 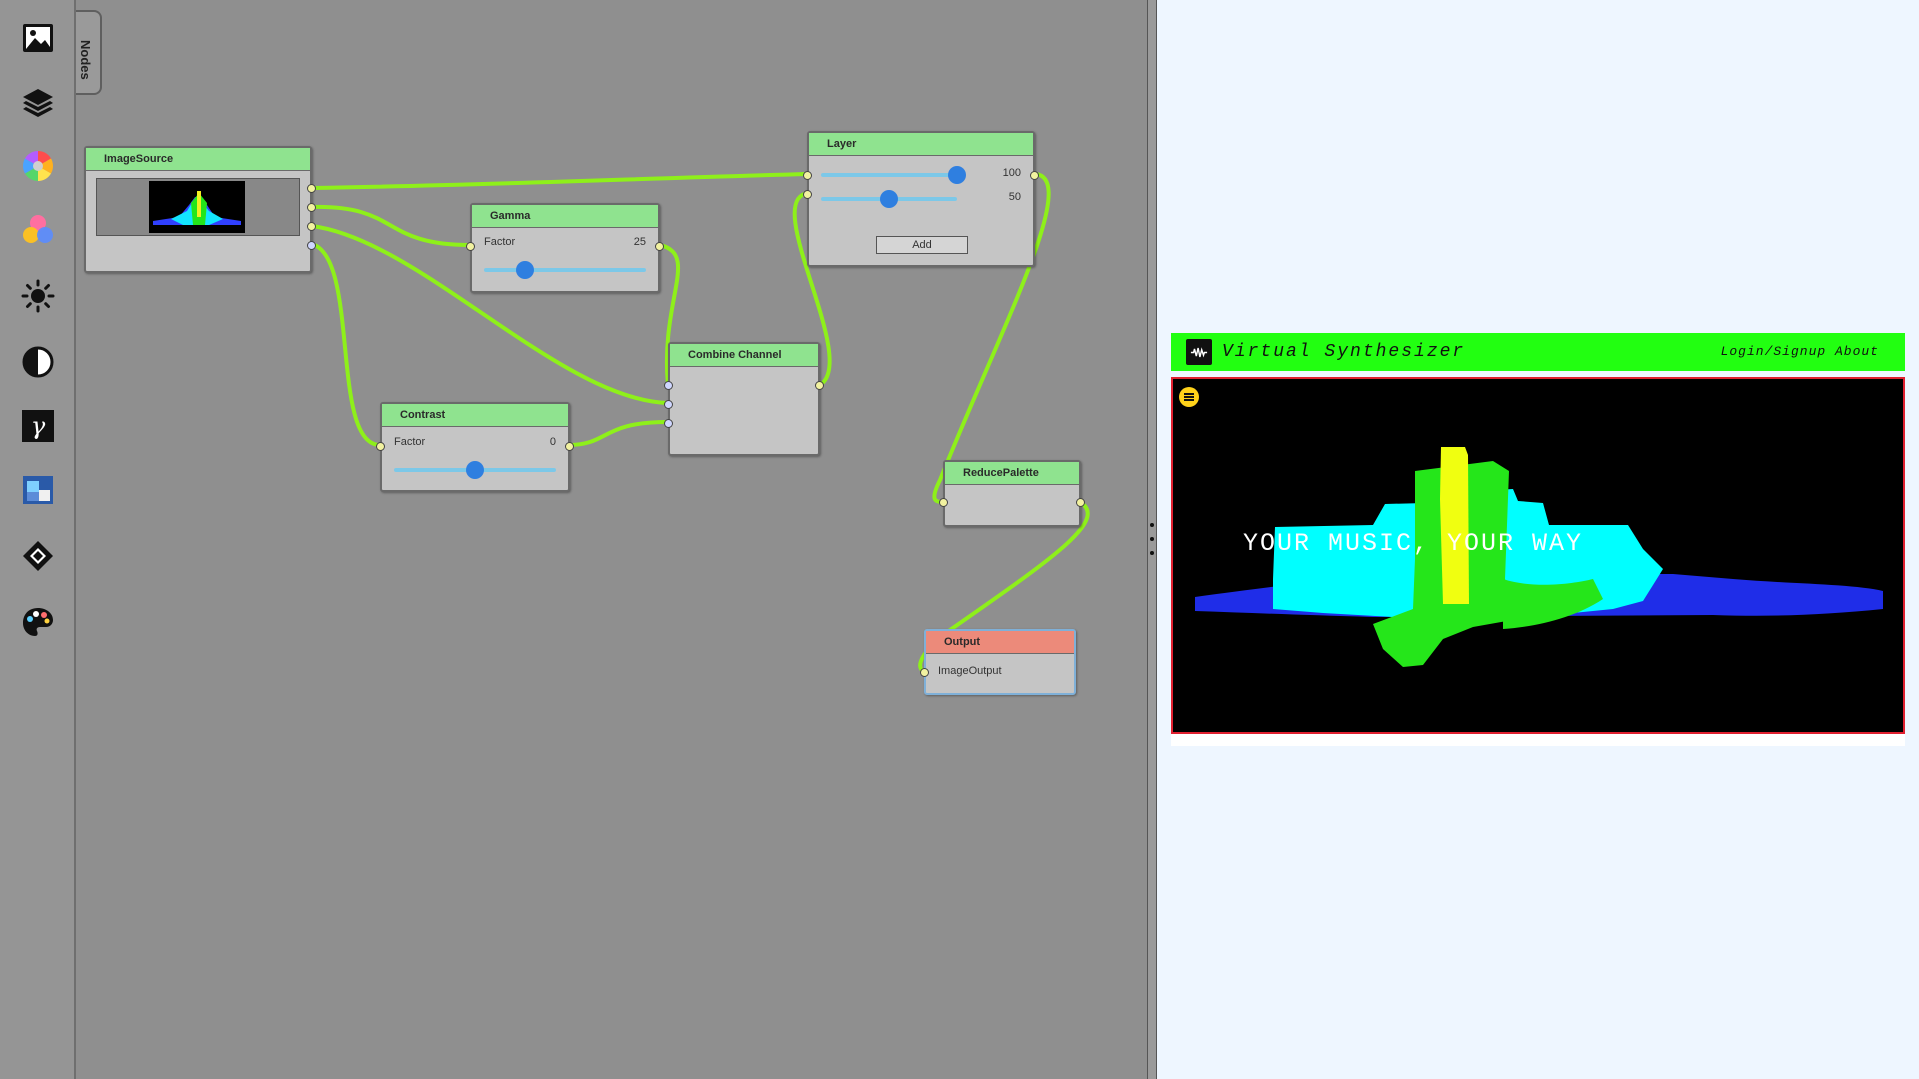 What do you see at coordinates (1012, 473) in the screenshot?
I see `node-title: ReducePalette` at bounding box center [1012, 473].